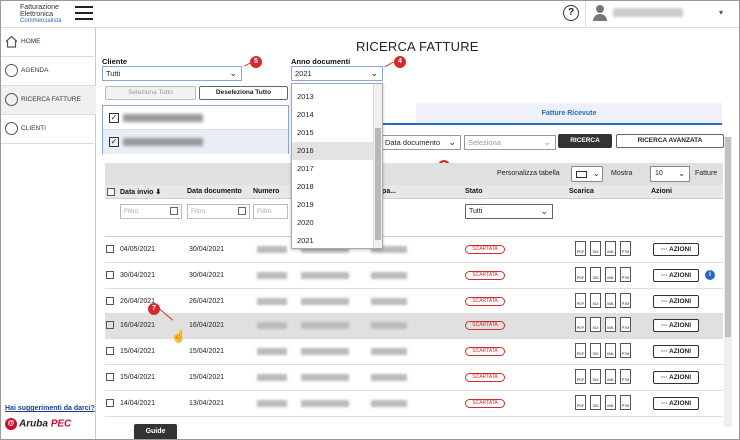 This screenshot has width=740, height=440. I want to click on dropdown-scrollbar, so click(377, 166).